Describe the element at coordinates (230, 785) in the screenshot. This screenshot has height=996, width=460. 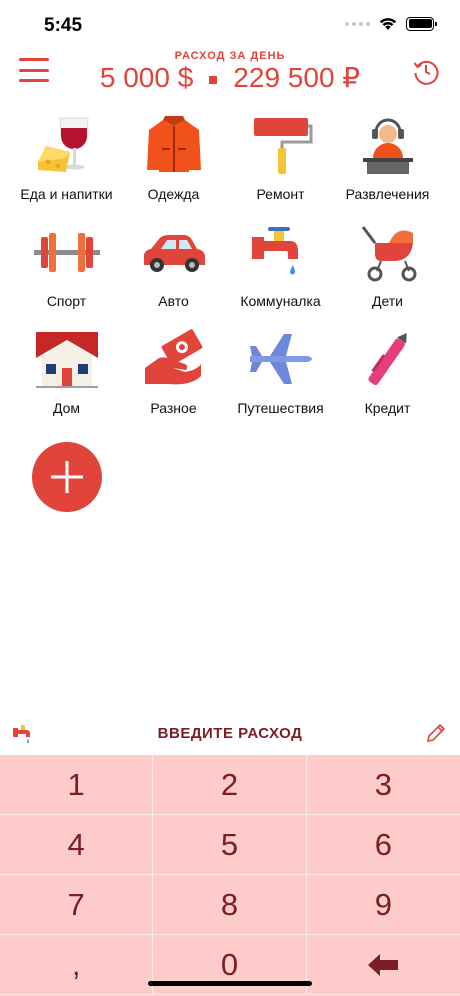
I see `key-2: 2` at that location.